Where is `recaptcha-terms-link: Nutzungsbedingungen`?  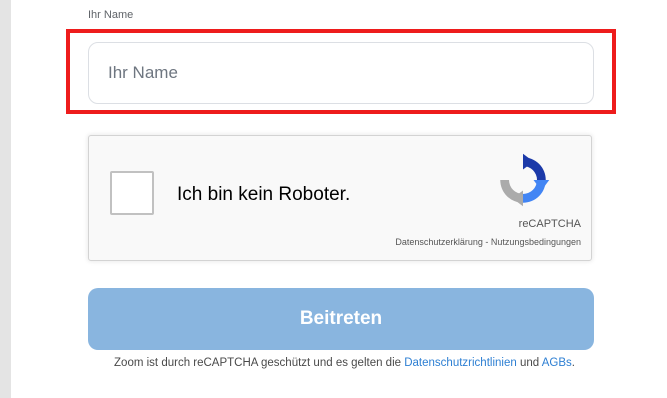
recaptcha-terms-link: Nutzungsbedingungen is located at coordinates (536, 242).